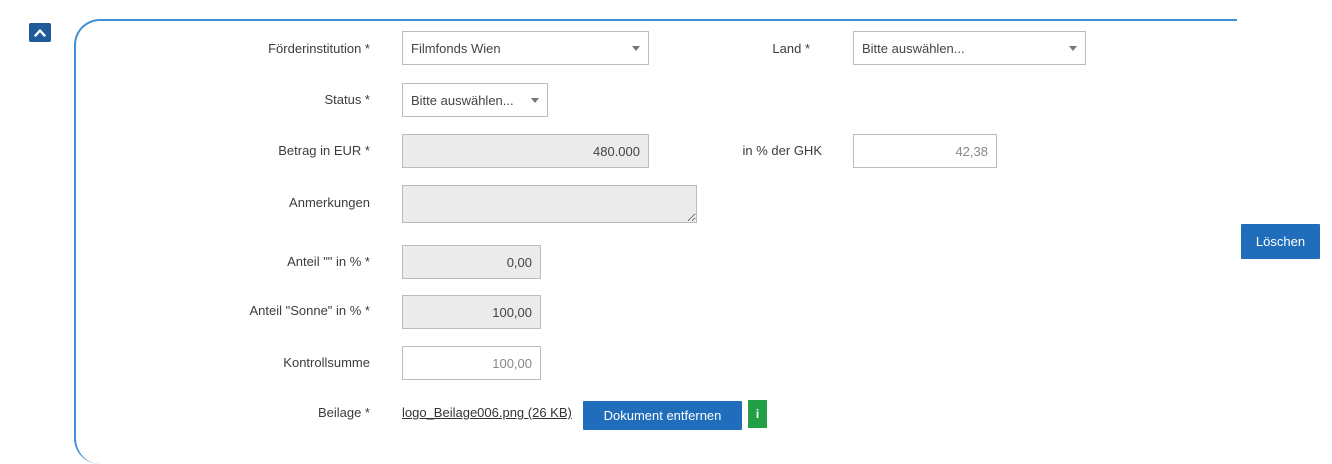  I want to click on delete-button: Löschen, so click(1280, 241).